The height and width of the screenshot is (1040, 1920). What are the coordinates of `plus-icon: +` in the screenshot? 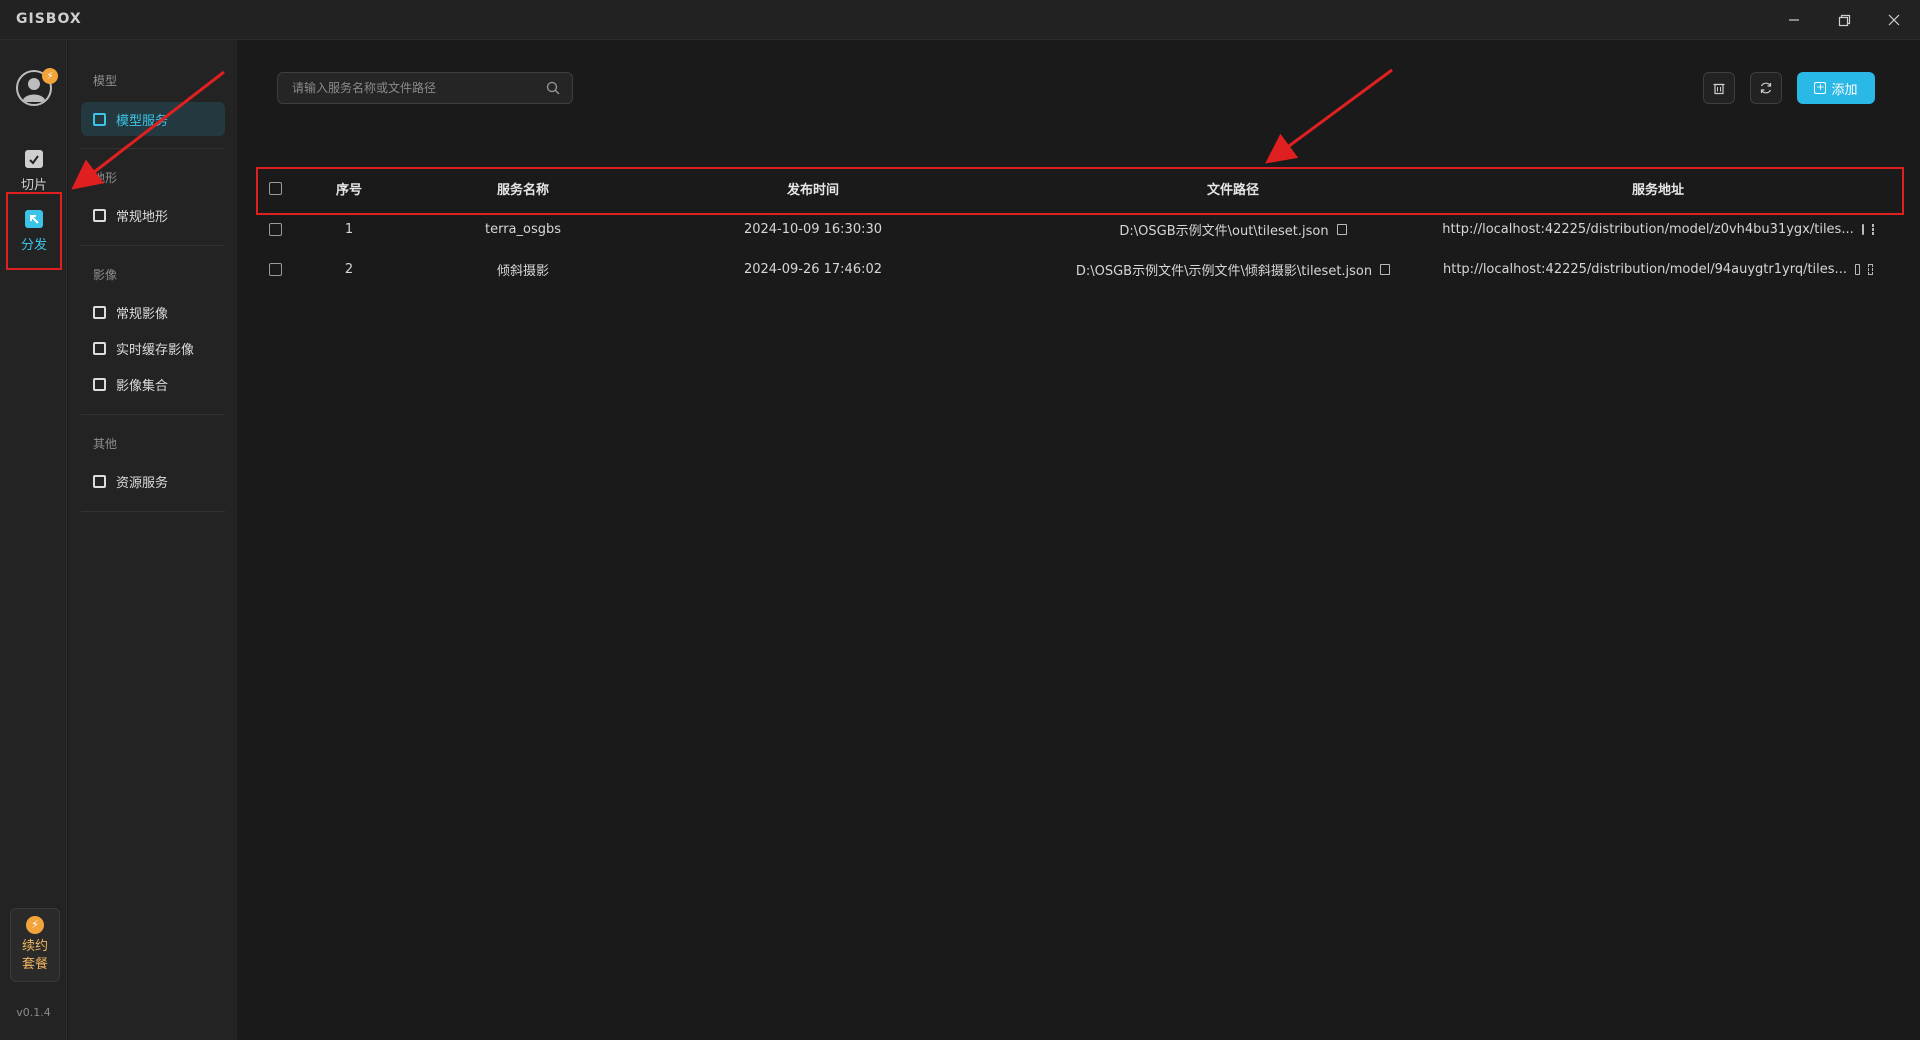 It's located at (1820, 88).